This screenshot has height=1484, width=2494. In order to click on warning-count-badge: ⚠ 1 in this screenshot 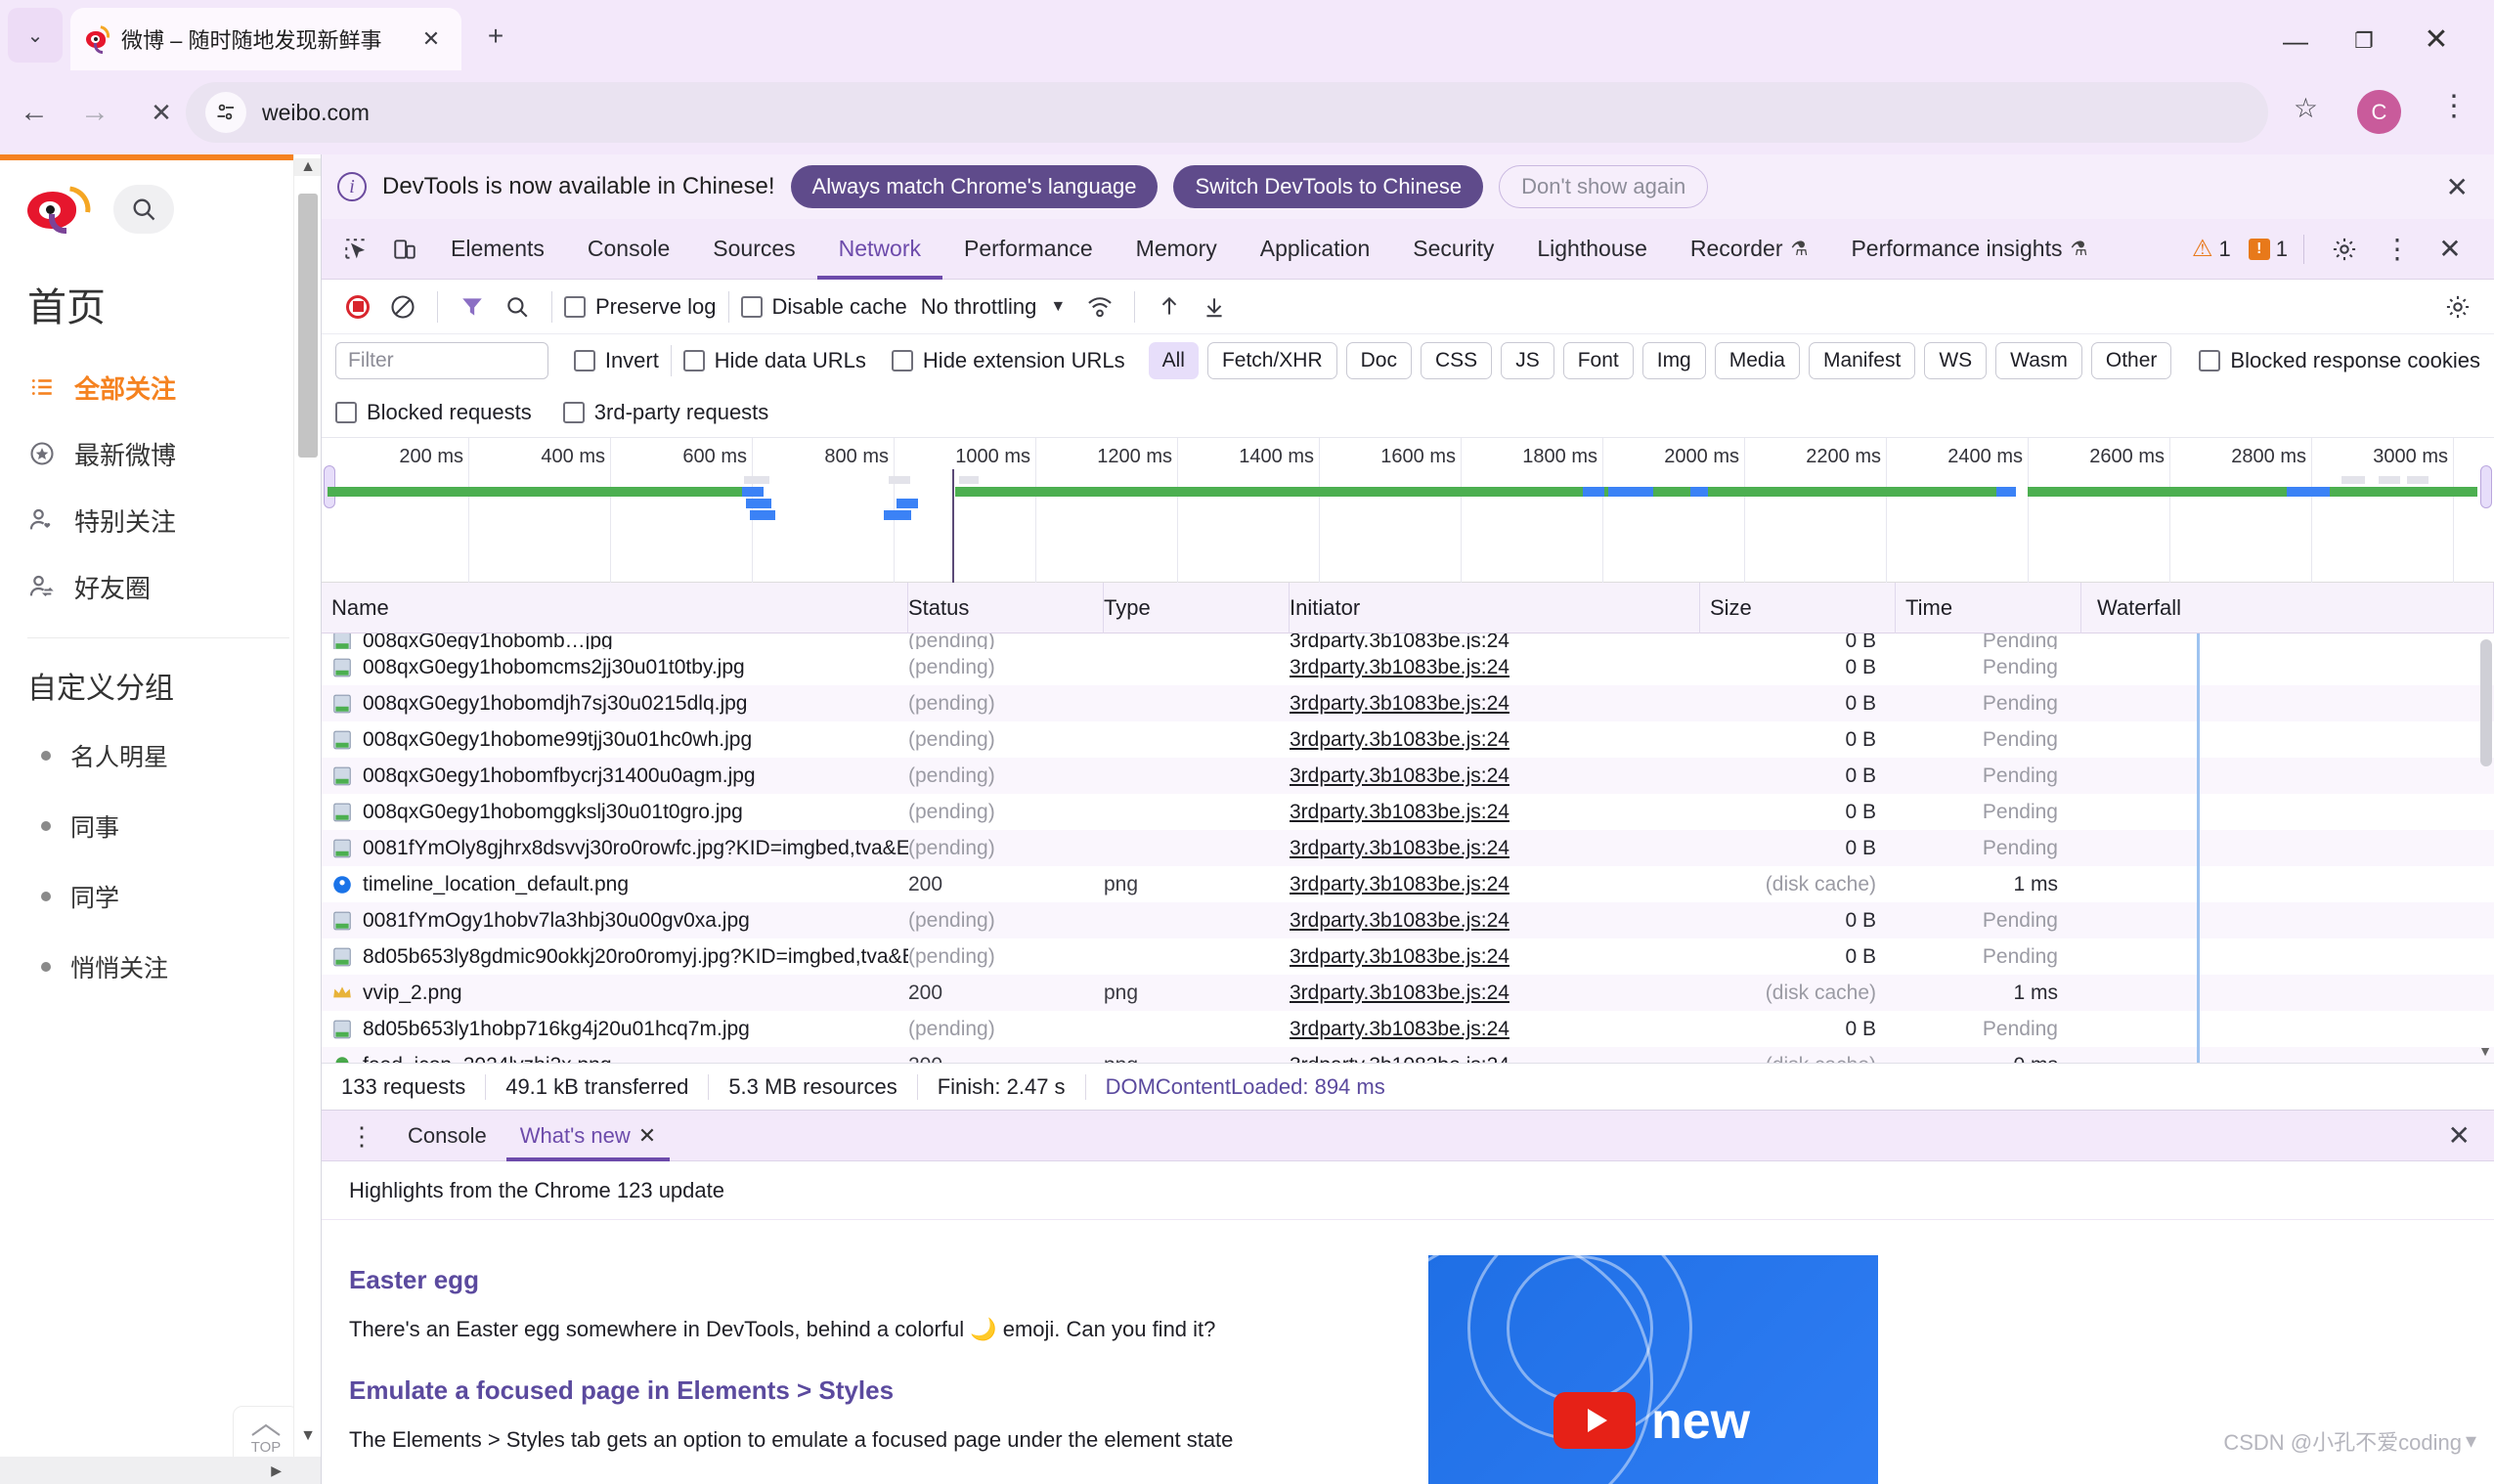, I will do `click(2212, 249)`.